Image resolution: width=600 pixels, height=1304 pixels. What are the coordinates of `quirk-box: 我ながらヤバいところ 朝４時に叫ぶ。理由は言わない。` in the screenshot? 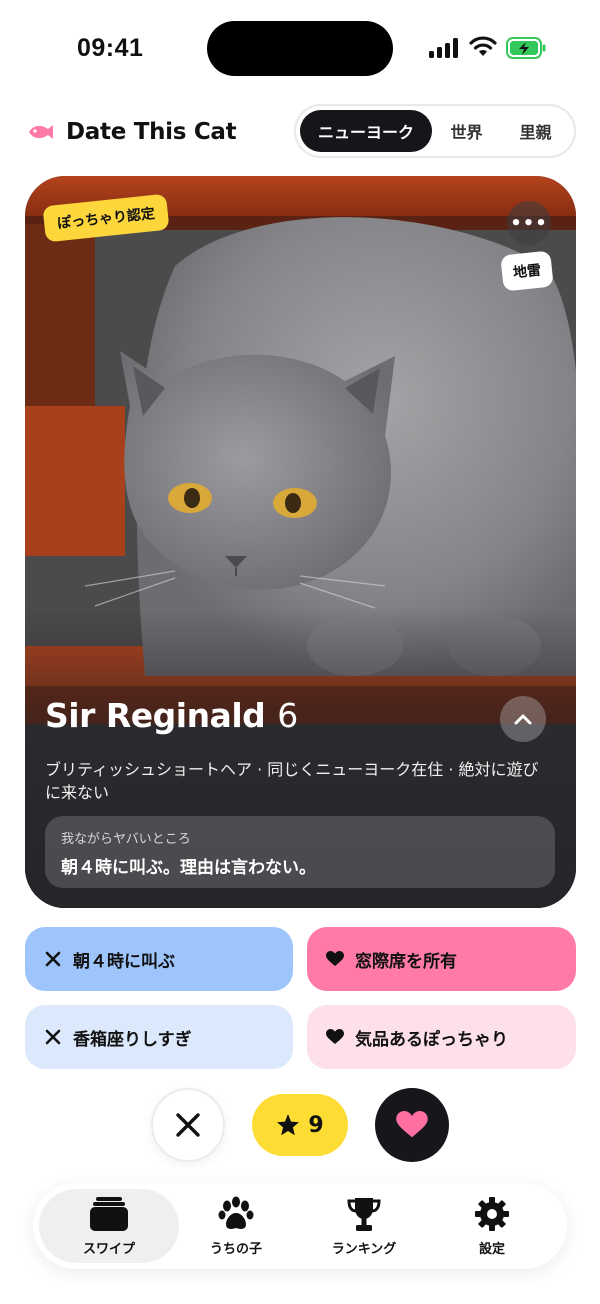 It's located at (300, 852).